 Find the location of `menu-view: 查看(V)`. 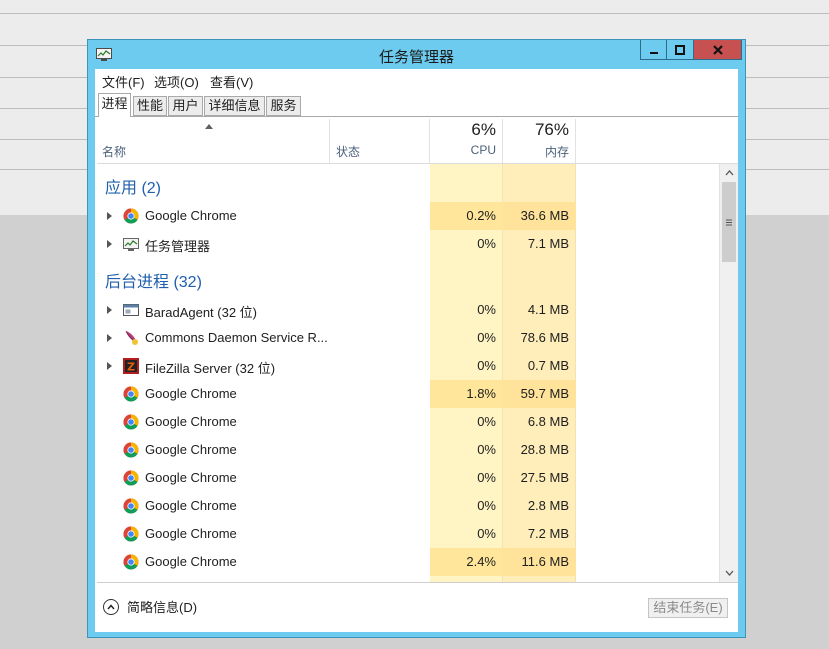

menu-view: 查看(V) is located at coordinates (231, 81).